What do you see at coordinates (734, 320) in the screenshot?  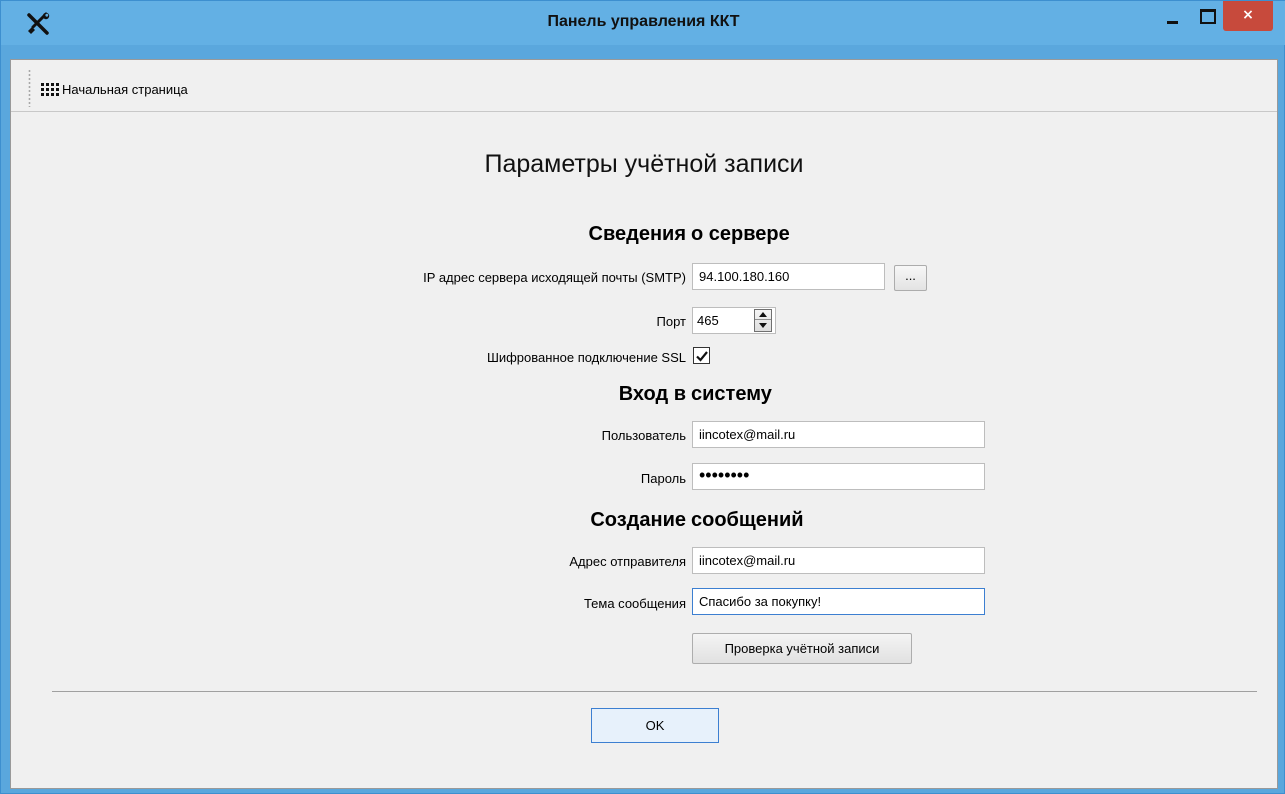 I see `port-spinbox: 465` at bounding box center [734, 320].